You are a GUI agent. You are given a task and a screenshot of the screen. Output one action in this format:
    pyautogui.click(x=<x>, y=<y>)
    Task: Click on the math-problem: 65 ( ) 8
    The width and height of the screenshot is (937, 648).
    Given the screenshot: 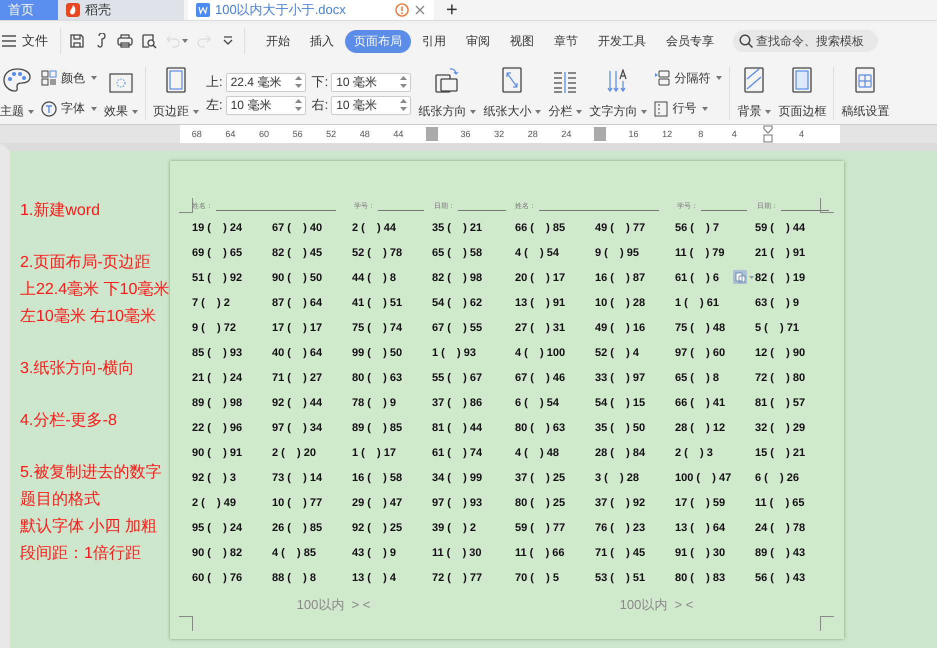 What is the action you would take?
    pyautogui.click(x=697, y=378)
    